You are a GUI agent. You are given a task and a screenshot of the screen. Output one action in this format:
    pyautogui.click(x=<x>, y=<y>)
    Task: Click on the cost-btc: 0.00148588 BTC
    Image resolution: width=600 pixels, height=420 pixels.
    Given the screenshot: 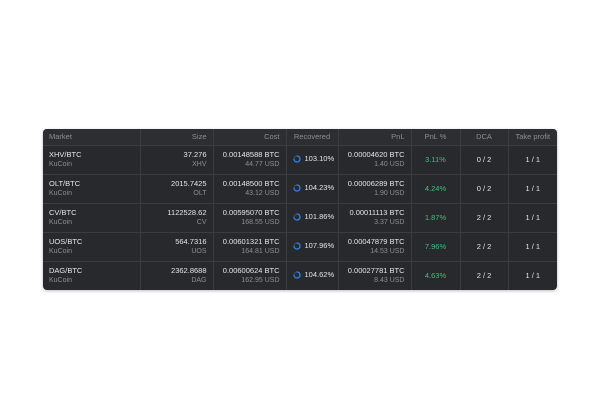 What is the action you would take?
    pyautogui.click(x=251, y=154)
    